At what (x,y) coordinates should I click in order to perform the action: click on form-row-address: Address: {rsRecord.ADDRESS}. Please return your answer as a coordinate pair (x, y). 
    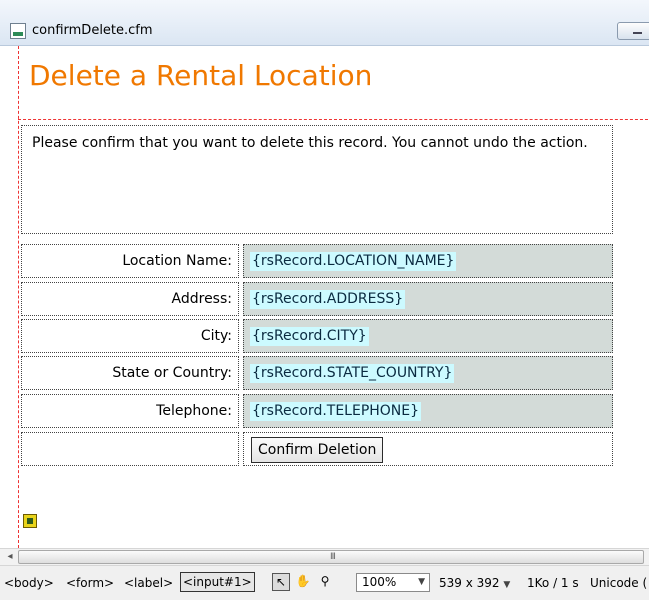
    Looking at the image, I should click on (317, 299).